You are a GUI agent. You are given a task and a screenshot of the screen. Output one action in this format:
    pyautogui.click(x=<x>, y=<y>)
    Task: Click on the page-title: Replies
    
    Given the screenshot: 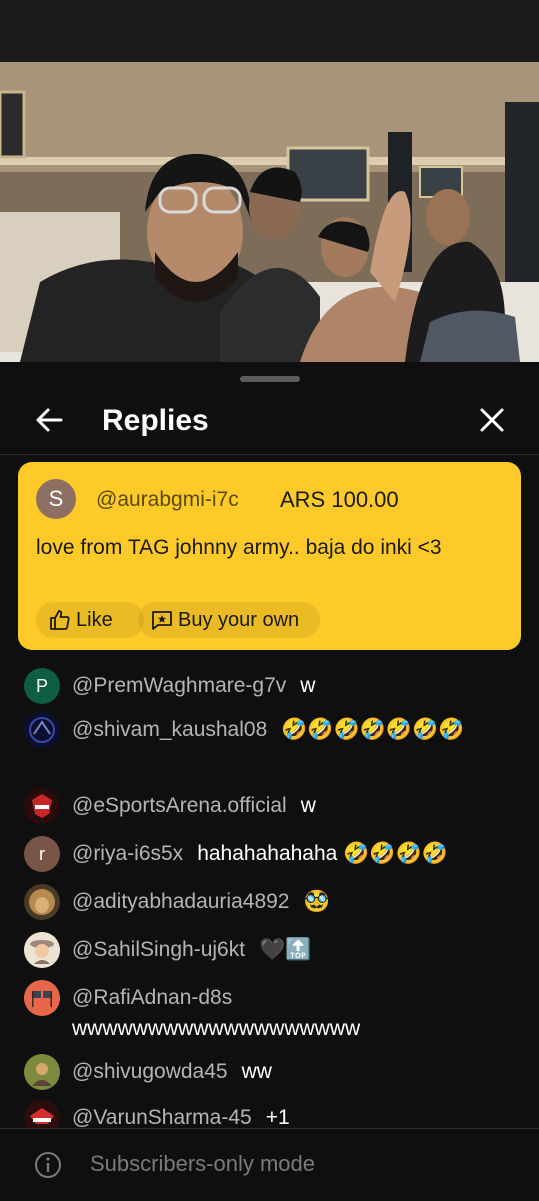 What is the action you would take?
    pyautogui.click(x=155, y=420)
    